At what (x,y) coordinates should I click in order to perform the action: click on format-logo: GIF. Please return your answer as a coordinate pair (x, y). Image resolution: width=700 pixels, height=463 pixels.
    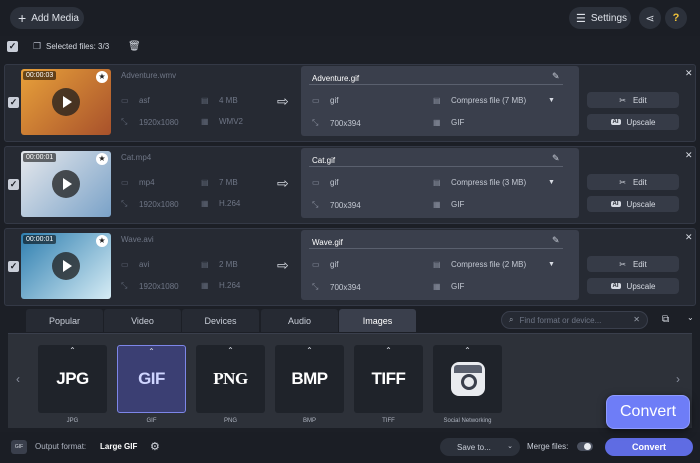
    Looking at the image, I should click on (151, 378).